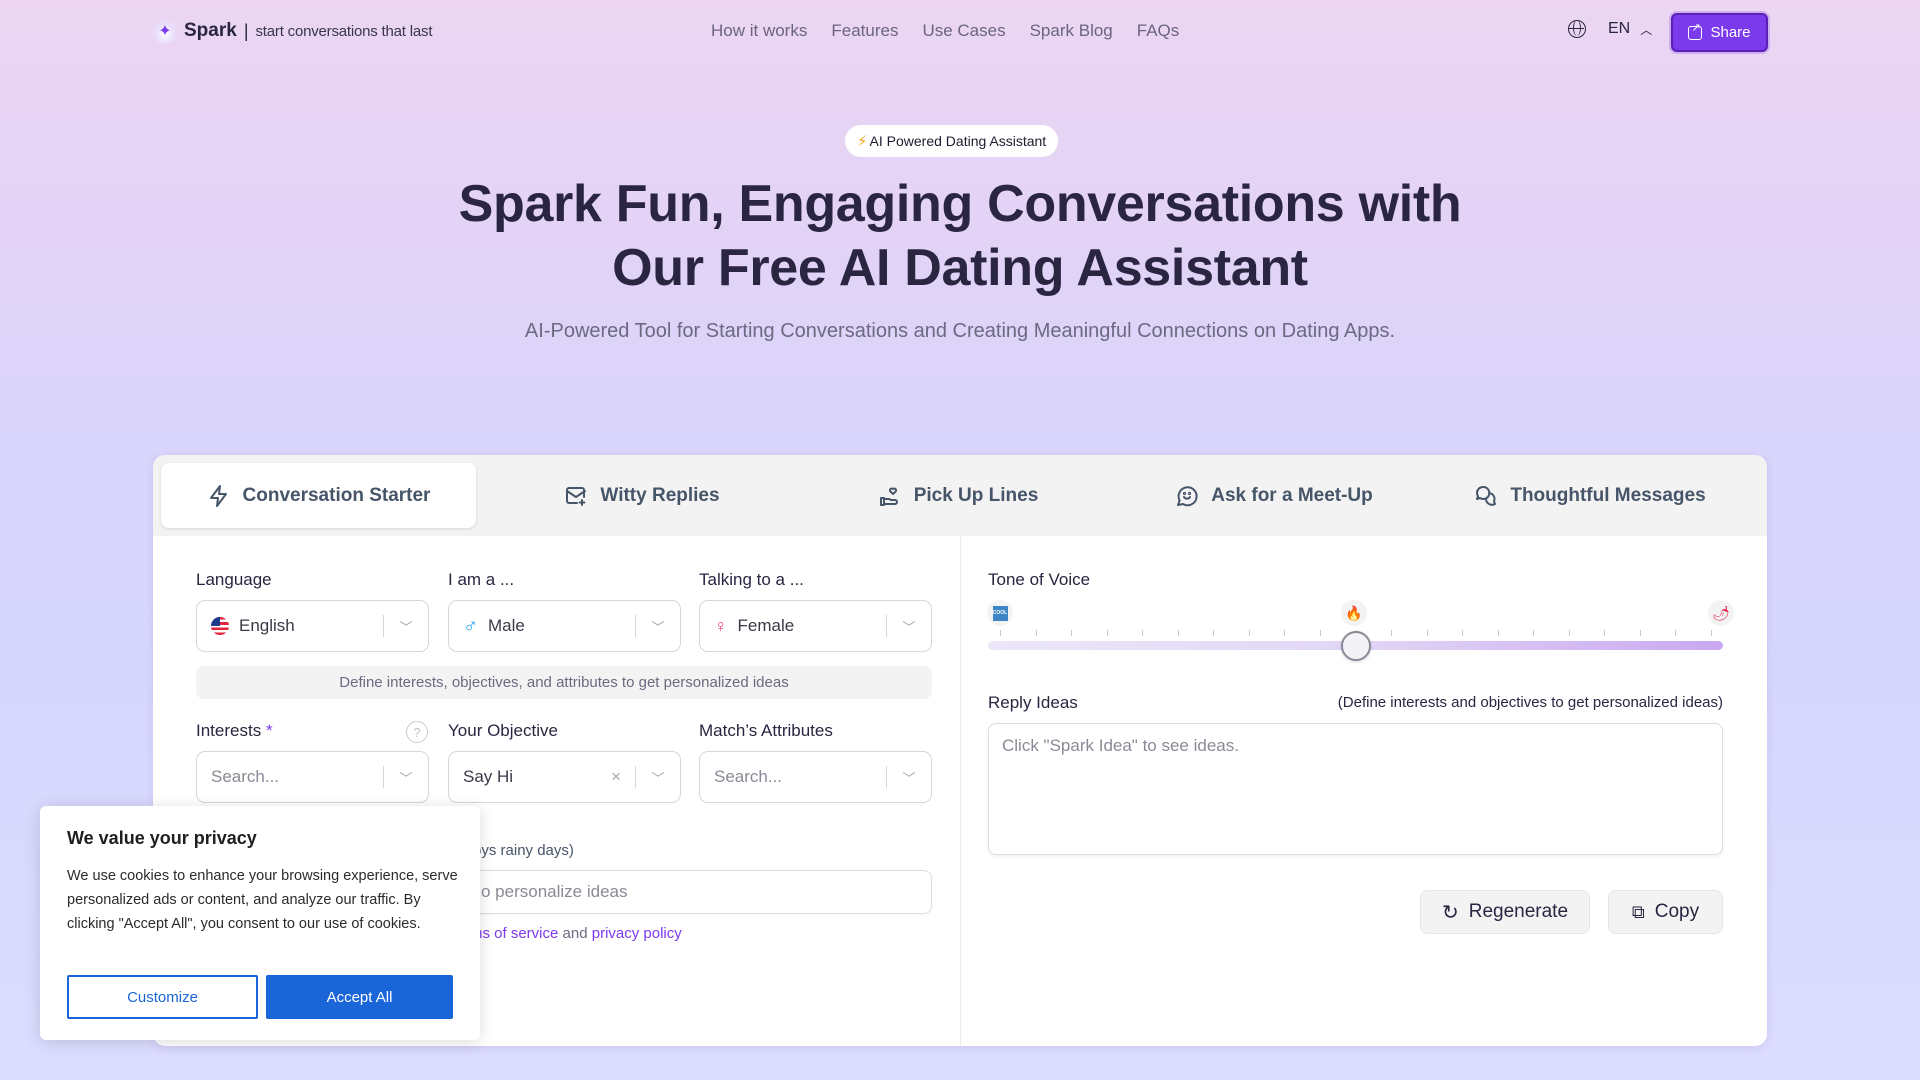  Describe the element at coordinates (514, 933) in the screenshot. I see `terms-of-service-link: ms of service` at that location.